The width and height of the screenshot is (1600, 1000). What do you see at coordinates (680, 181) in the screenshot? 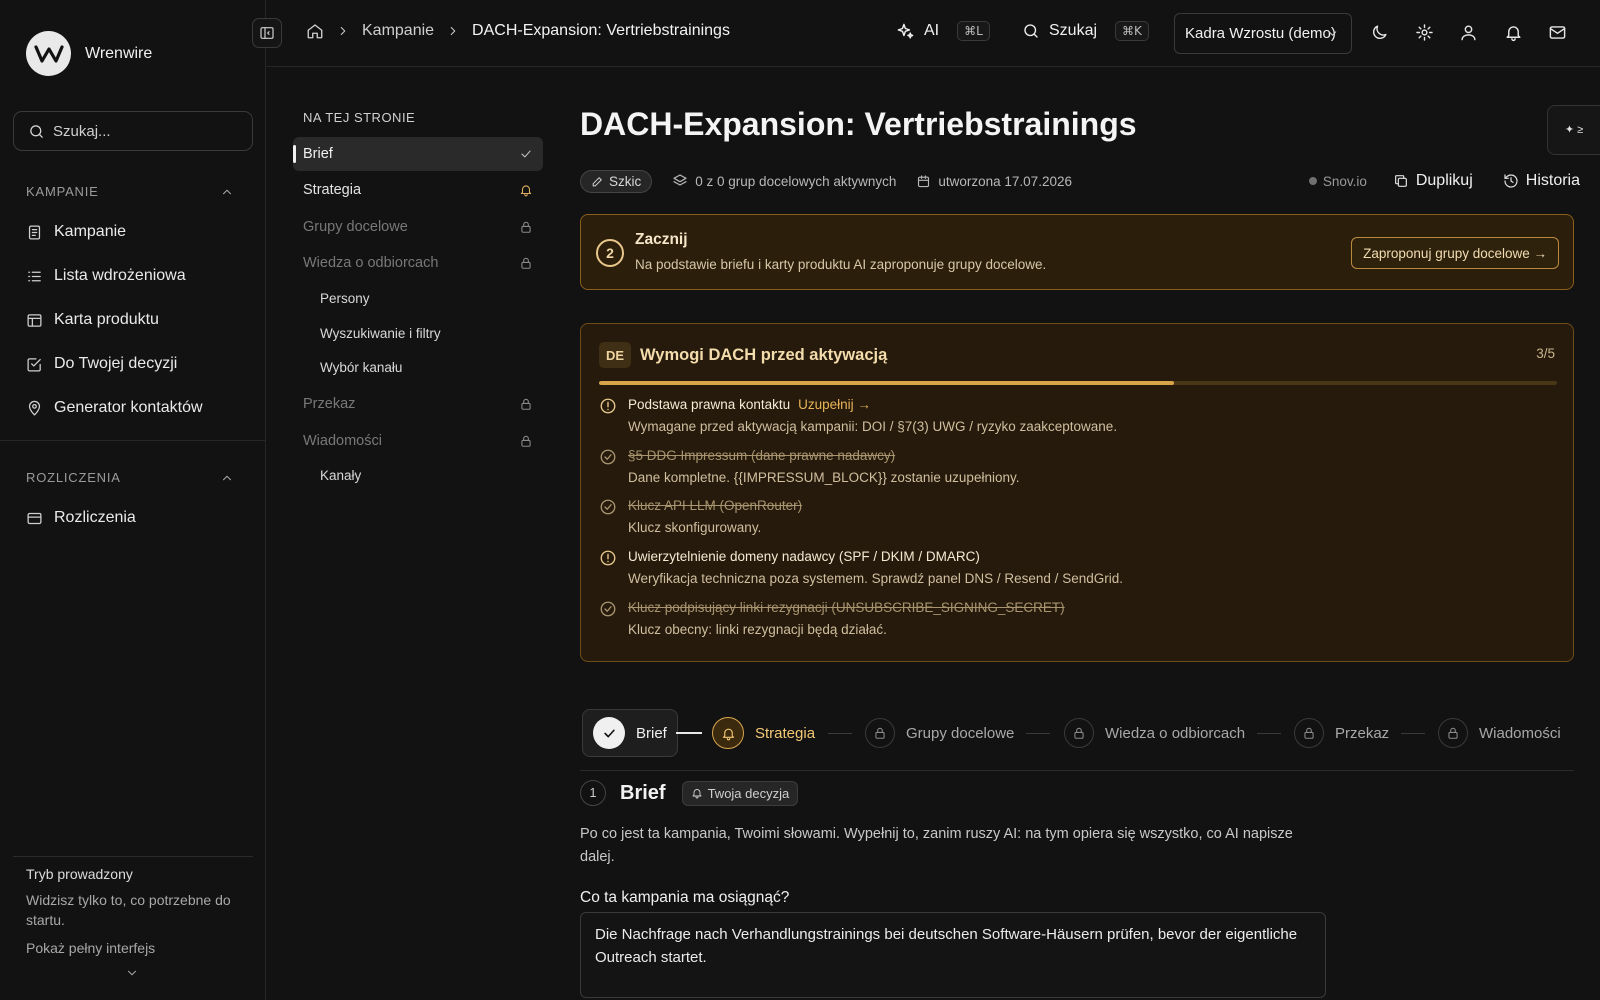
I see `layers-icon` at bounding box center [680, 181].